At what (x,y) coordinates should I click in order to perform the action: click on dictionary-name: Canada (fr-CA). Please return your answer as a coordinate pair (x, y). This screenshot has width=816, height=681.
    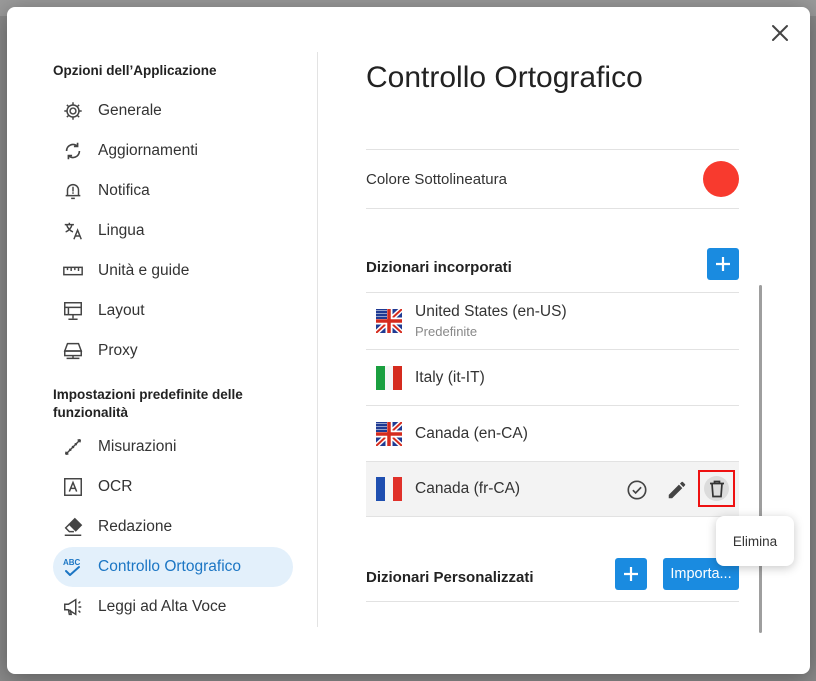
    Looking at the image, I should click on (468, 488).